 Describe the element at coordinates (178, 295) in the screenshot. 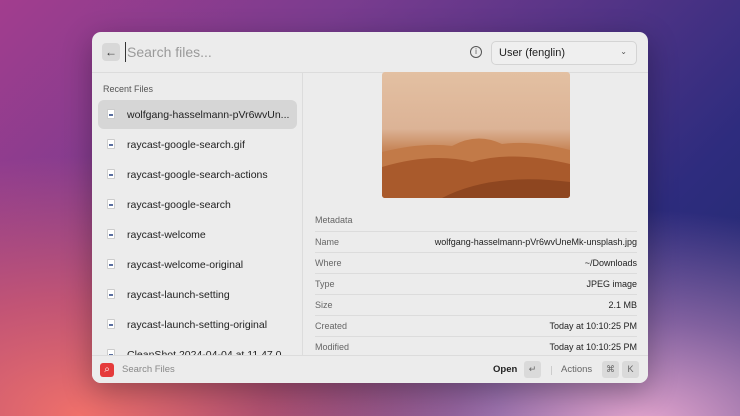

I see `file-name: raycast-launch-setting` at that location.